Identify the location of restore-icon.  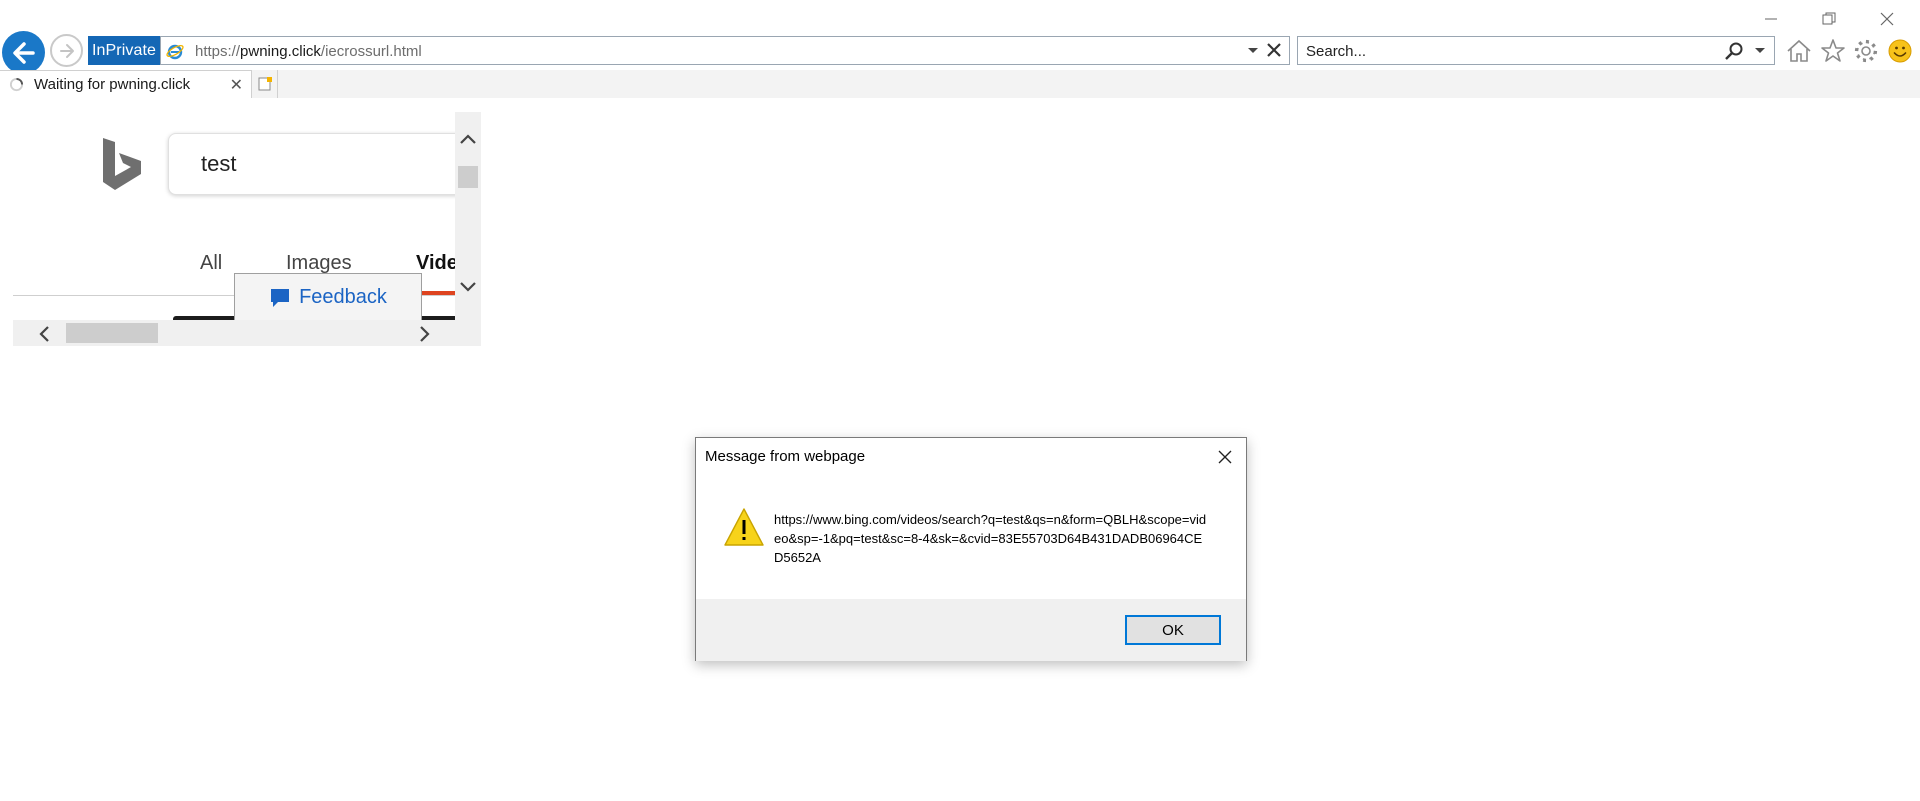
(1829, 18).